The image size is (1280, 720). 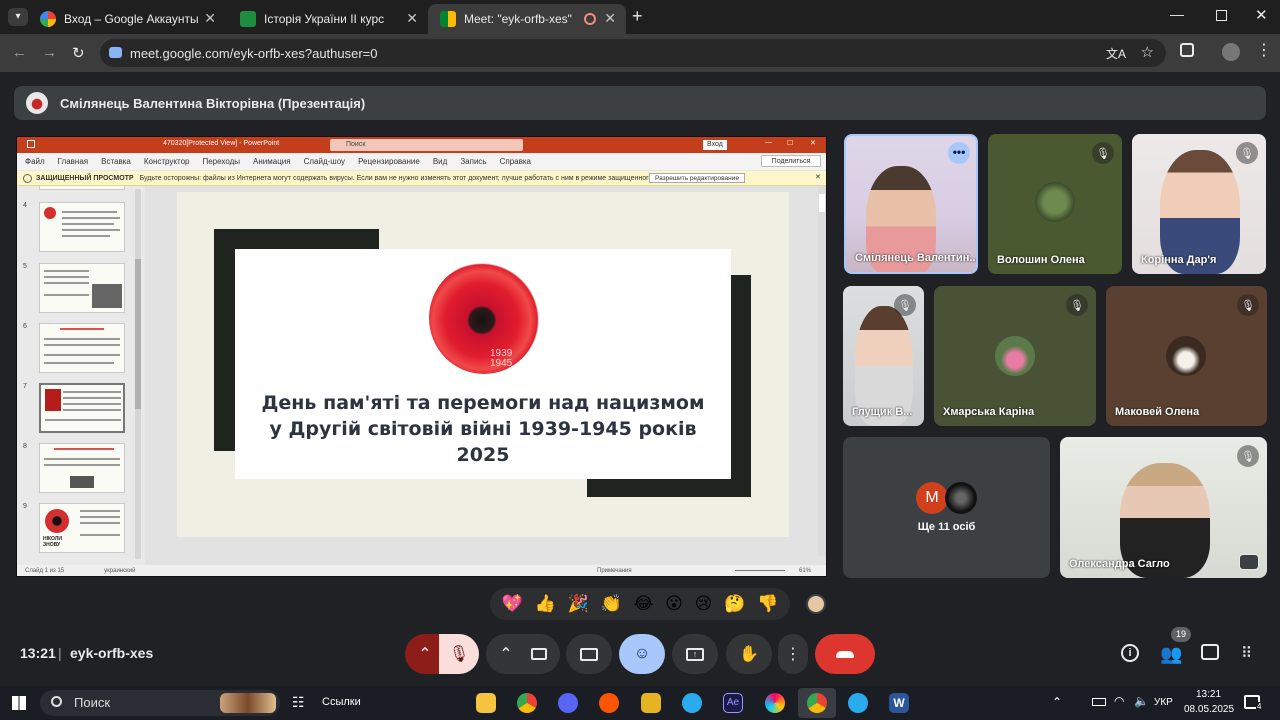 What do you see at coordinates (733, 703) in the screenshot?
I see `after-effects-icon: Ae` at bounding box center [733, 703].